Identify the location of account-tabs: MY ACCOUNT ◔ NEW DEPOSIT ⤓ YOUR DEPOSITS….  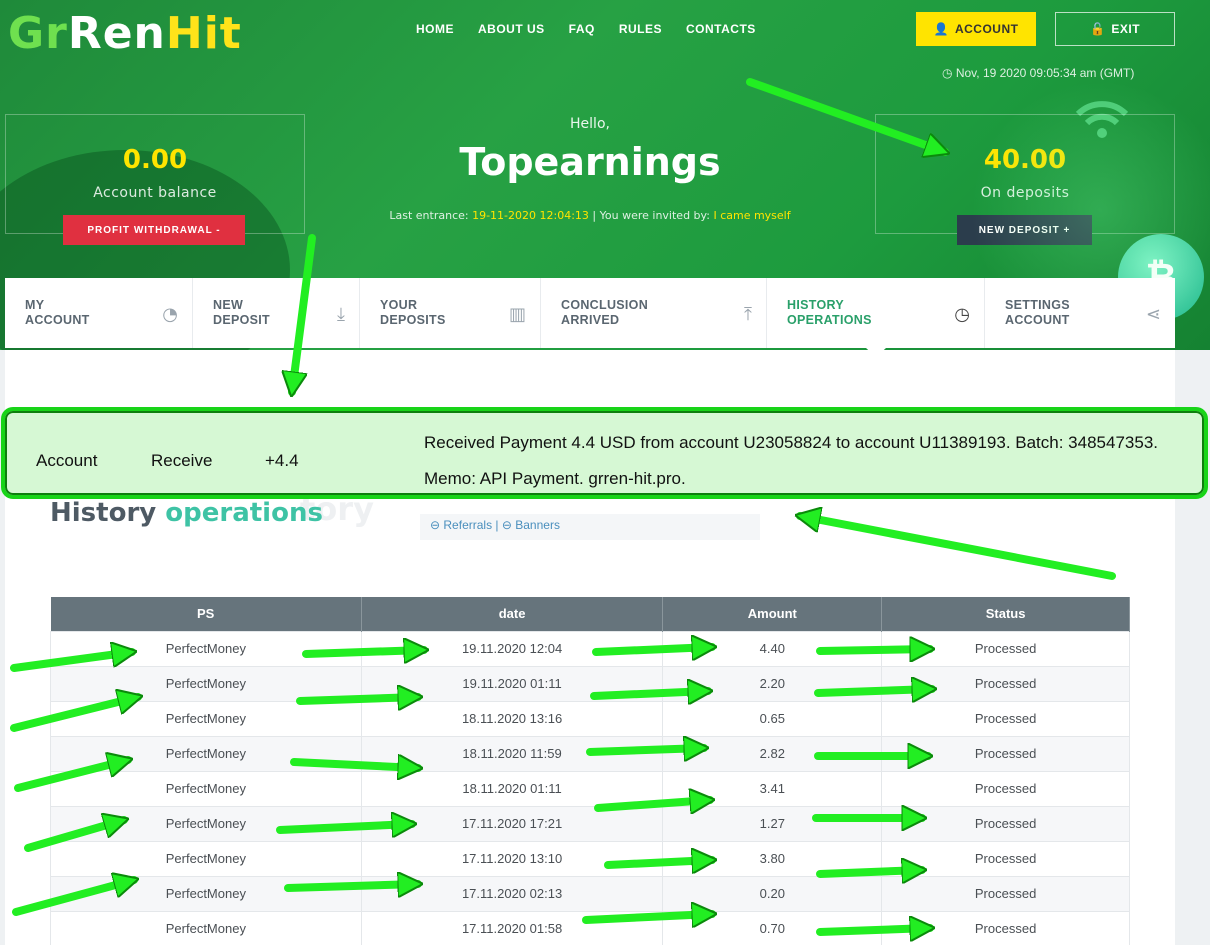
(590, 317).